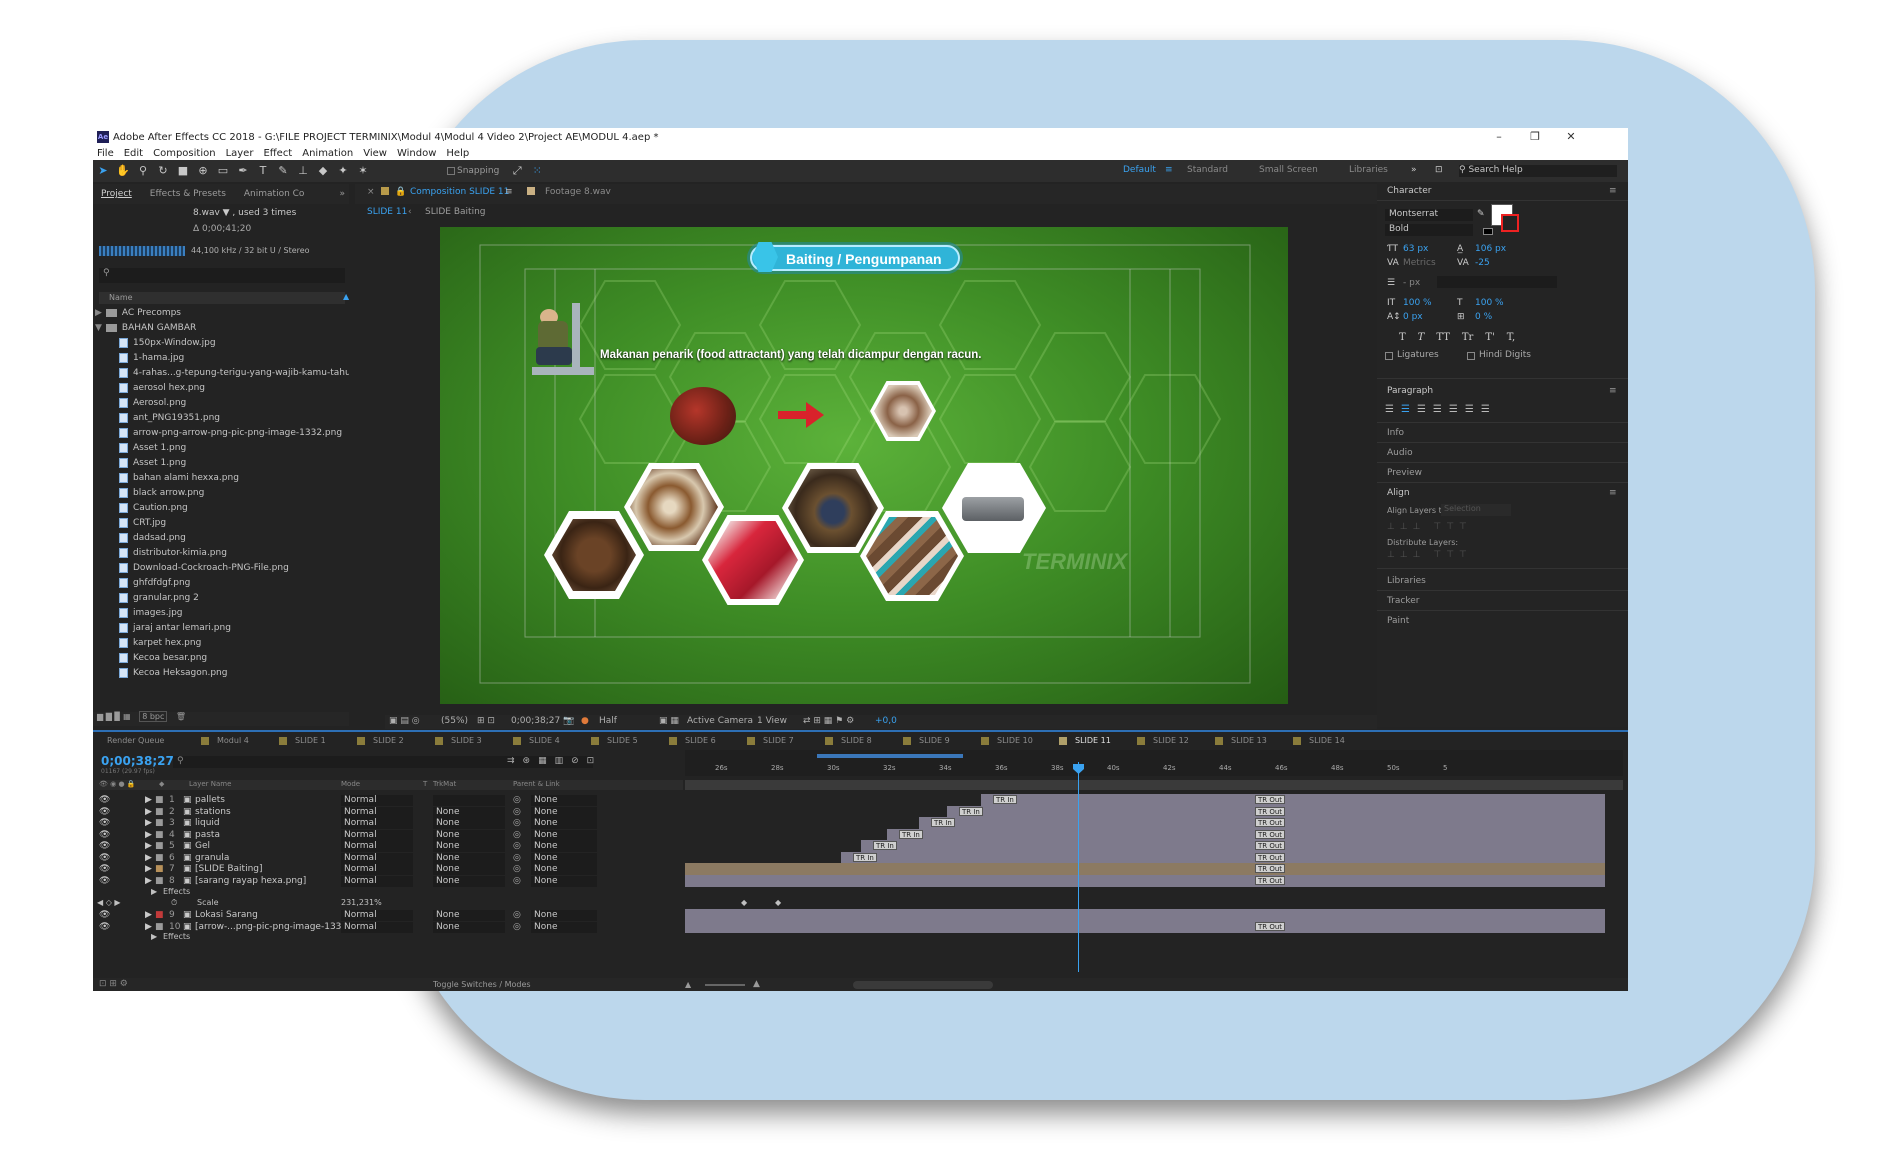 The width and height of the screenshot is (1888, 1164). What do you see at coordinates (1471, 356) in the screenshot?
I see `hindi-digits-checkbox` at bounding box center [1471, 356].